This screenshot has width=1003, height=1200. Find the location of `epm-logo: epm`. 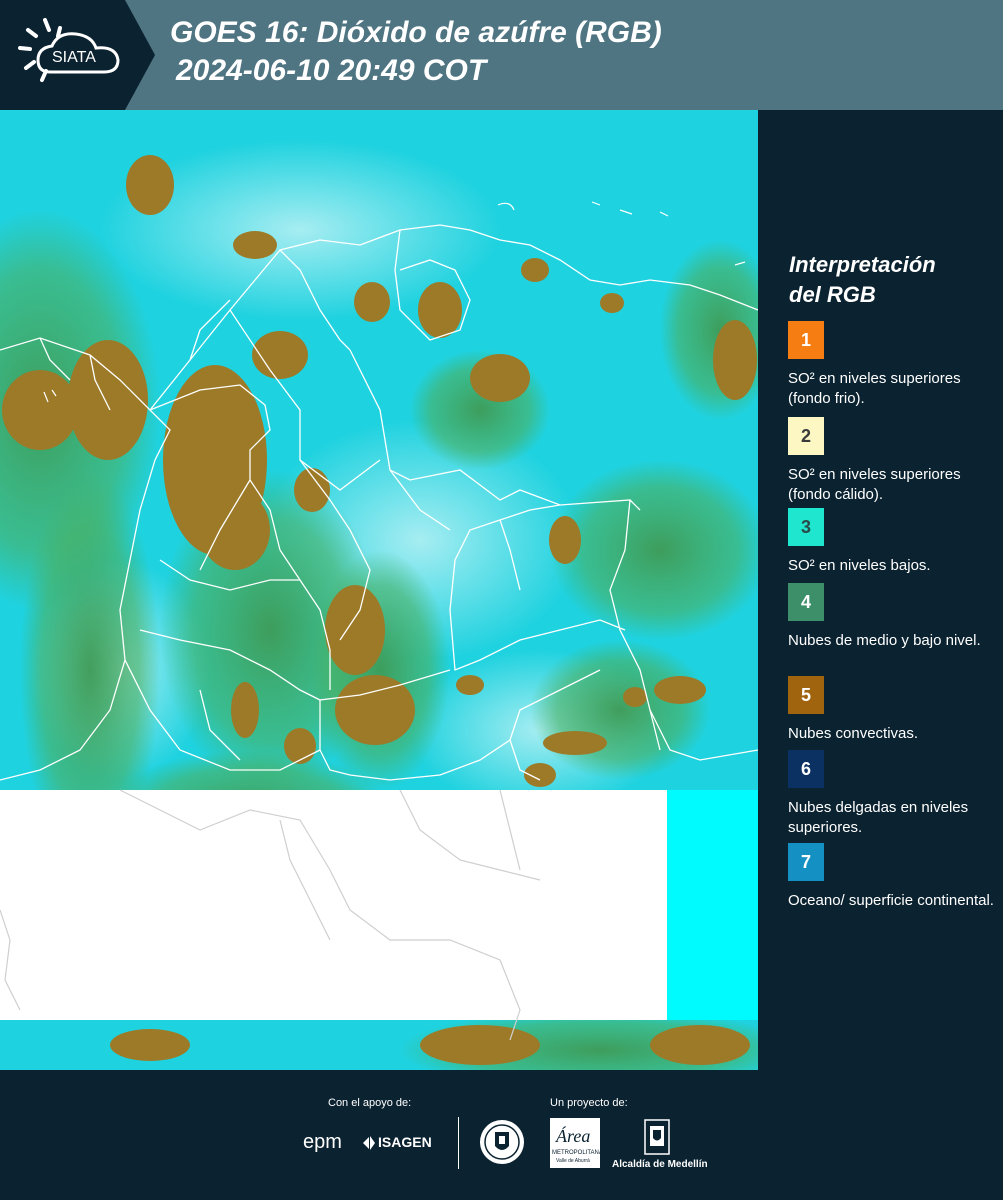

epm-logo: epm is located at coordinates (322, 1142).